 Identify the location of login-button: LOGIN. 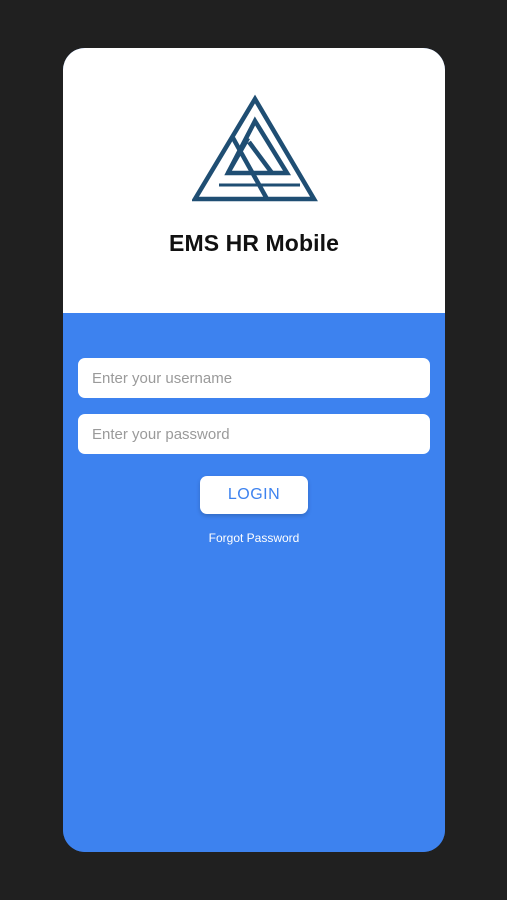
(254, 495).